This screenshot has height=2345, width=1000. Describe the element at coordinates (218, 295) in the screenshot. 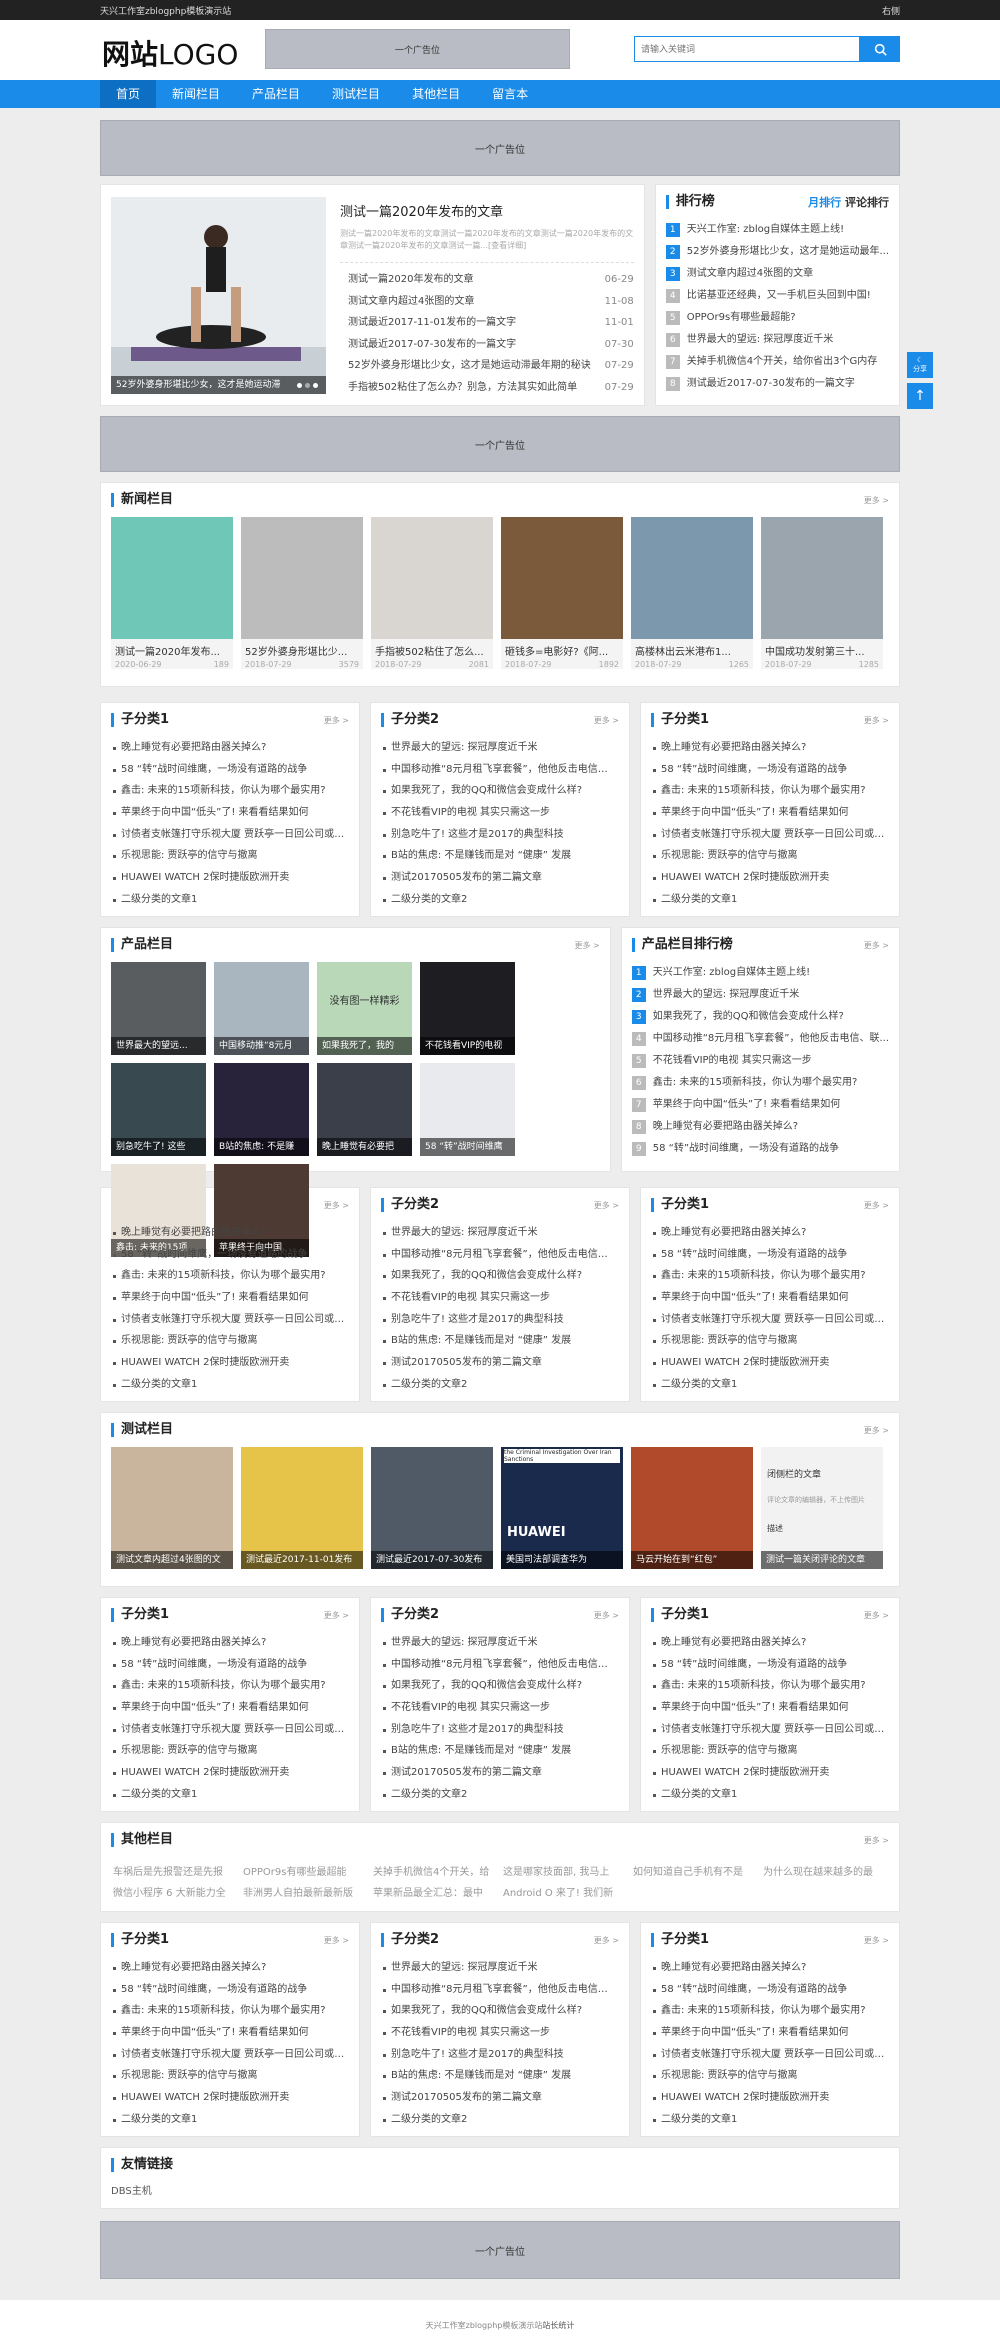

I see `featured-slide: 52岁外婆身形堪比少女，这才是她运动滞` at that location.